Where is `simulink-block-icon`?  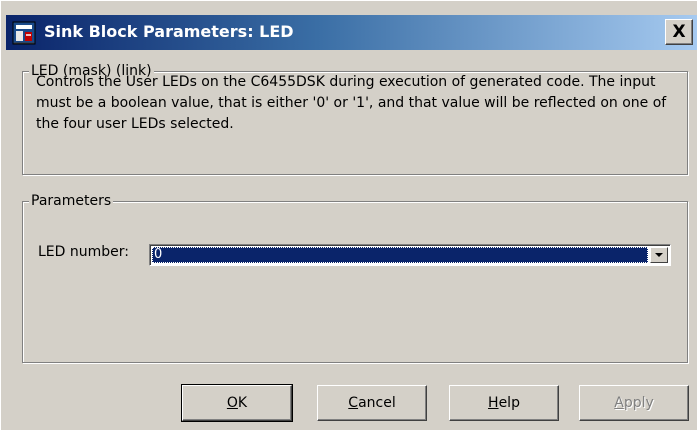
simulink-block-icon is located at coordinates (24, 33).